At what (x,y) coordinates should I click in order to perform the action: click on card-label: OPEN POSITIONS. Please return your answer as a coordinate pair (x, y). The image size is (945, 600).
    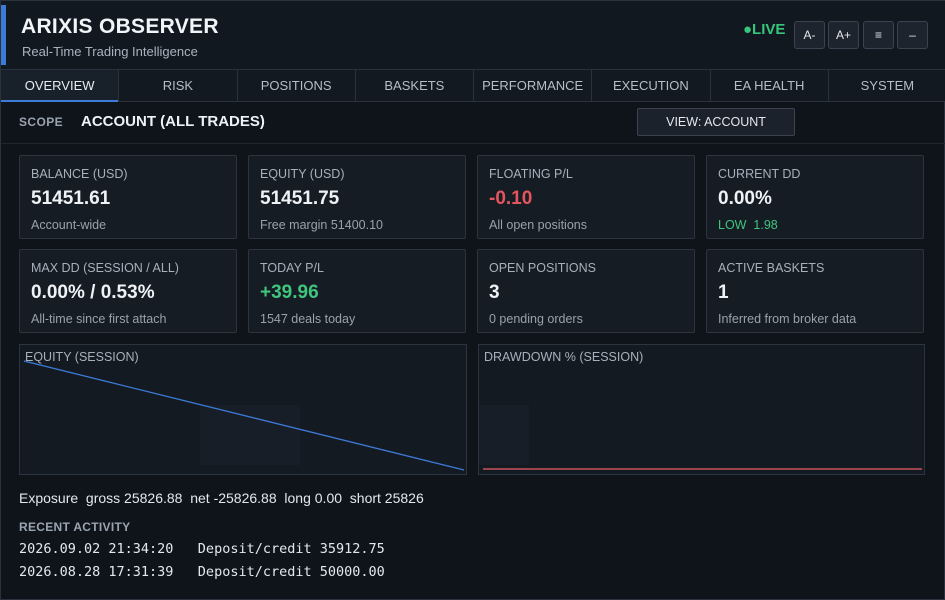
    Looking at the image, I should click on (542, 268).